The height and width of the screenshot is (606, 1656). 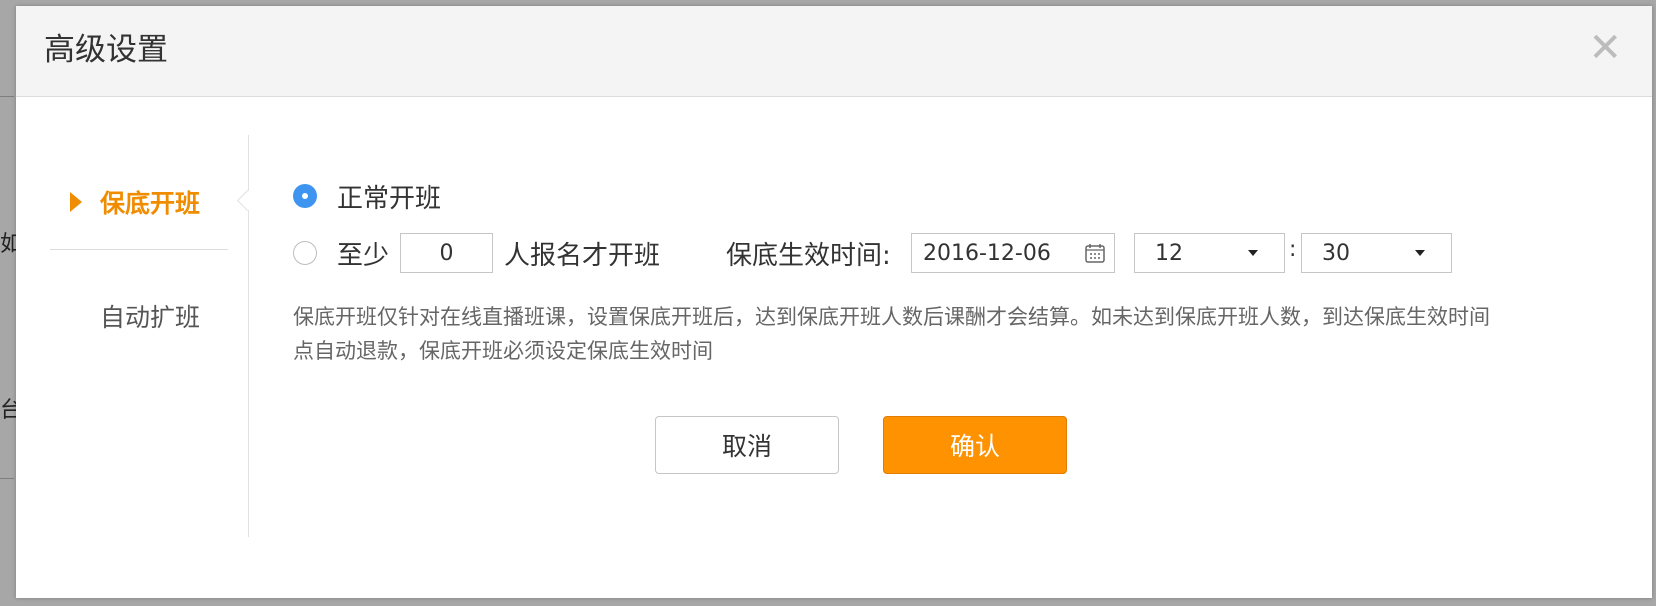 What do you see at coordinates (139, 249) in the screenshot?
I see `sidebar-separator` at bounding box center [139, 249].